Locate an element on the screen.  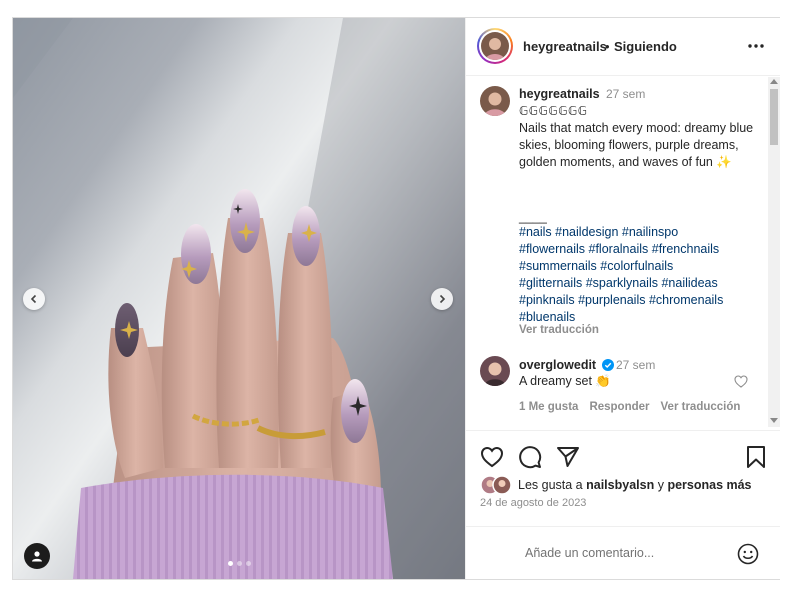
hashtag: #nailideas is located at coordinates (689, 283).